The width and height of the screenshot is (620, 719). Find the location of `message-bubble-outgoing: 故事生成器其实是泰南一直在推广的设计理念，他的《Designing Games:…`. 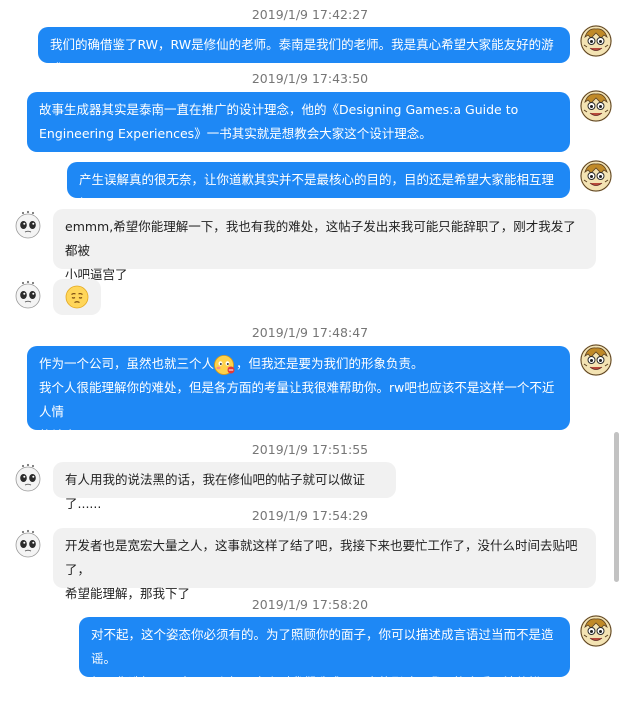

message-bubble-outgoing: 故事生成器其实是泰南一直在推广的设计理念，他的《Designing Games:… is located at coordinates (298, 122).